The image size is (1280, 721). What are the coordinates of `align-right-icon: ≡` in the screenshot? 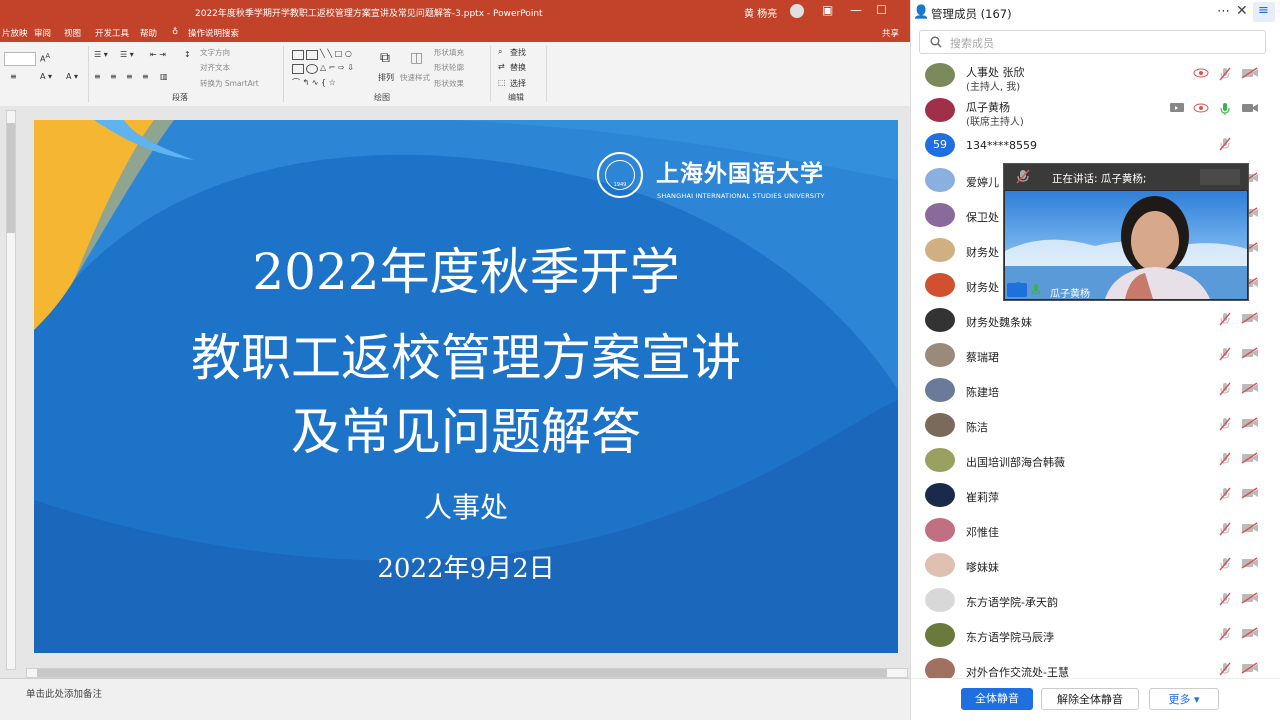 It's located at (129, 76).